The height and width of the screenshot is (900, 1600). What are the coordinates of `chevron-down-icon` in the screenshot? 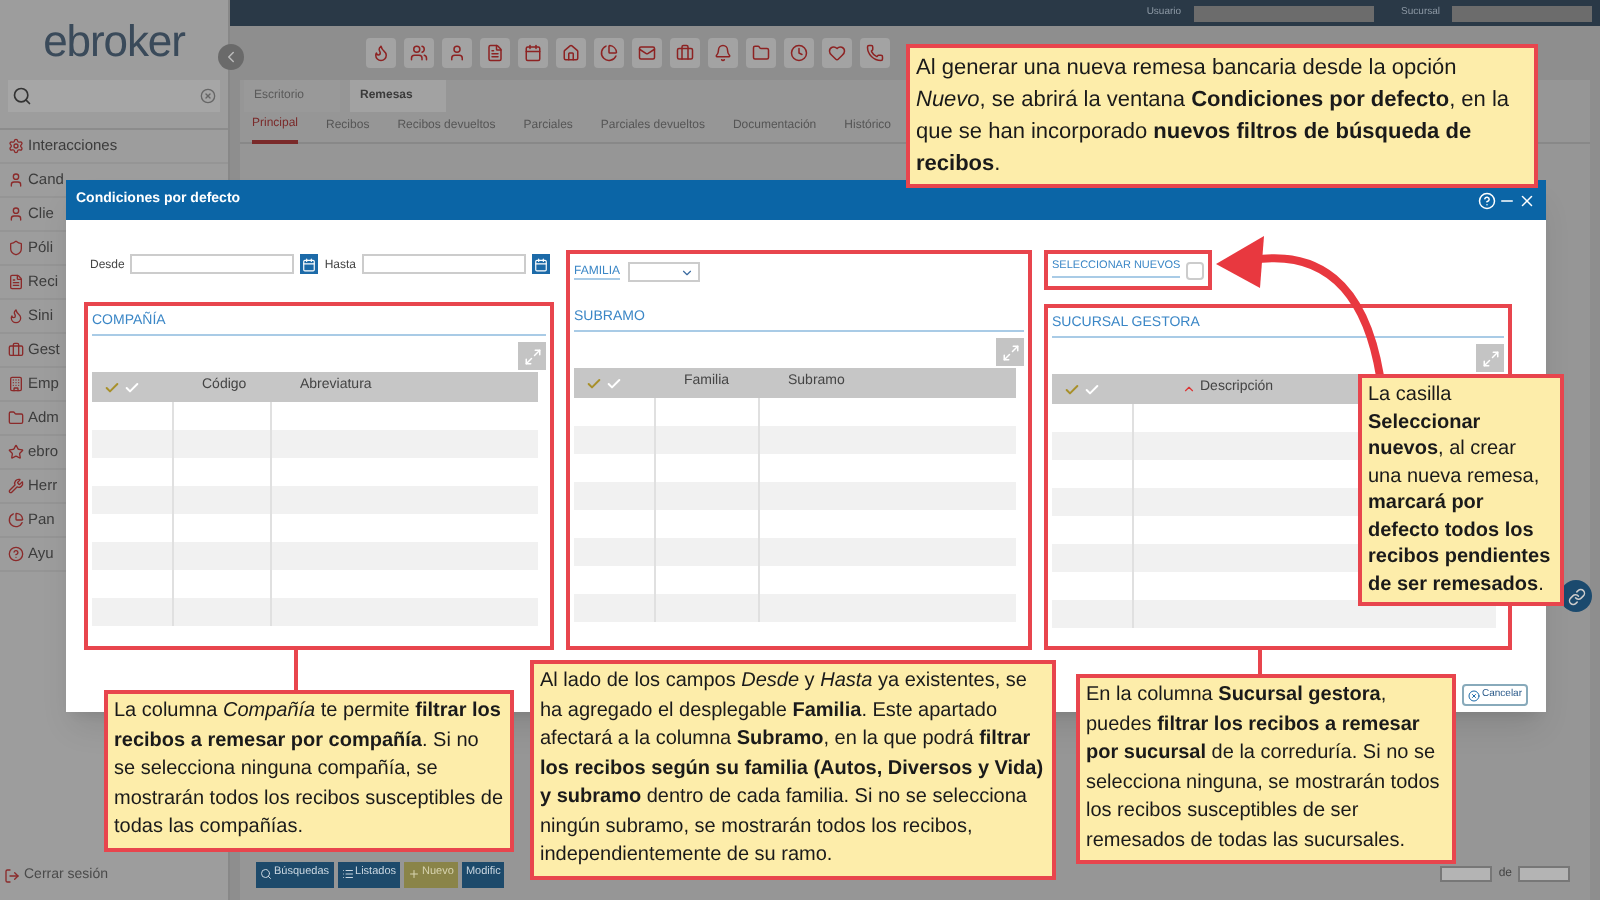 It's located at (687, 272).